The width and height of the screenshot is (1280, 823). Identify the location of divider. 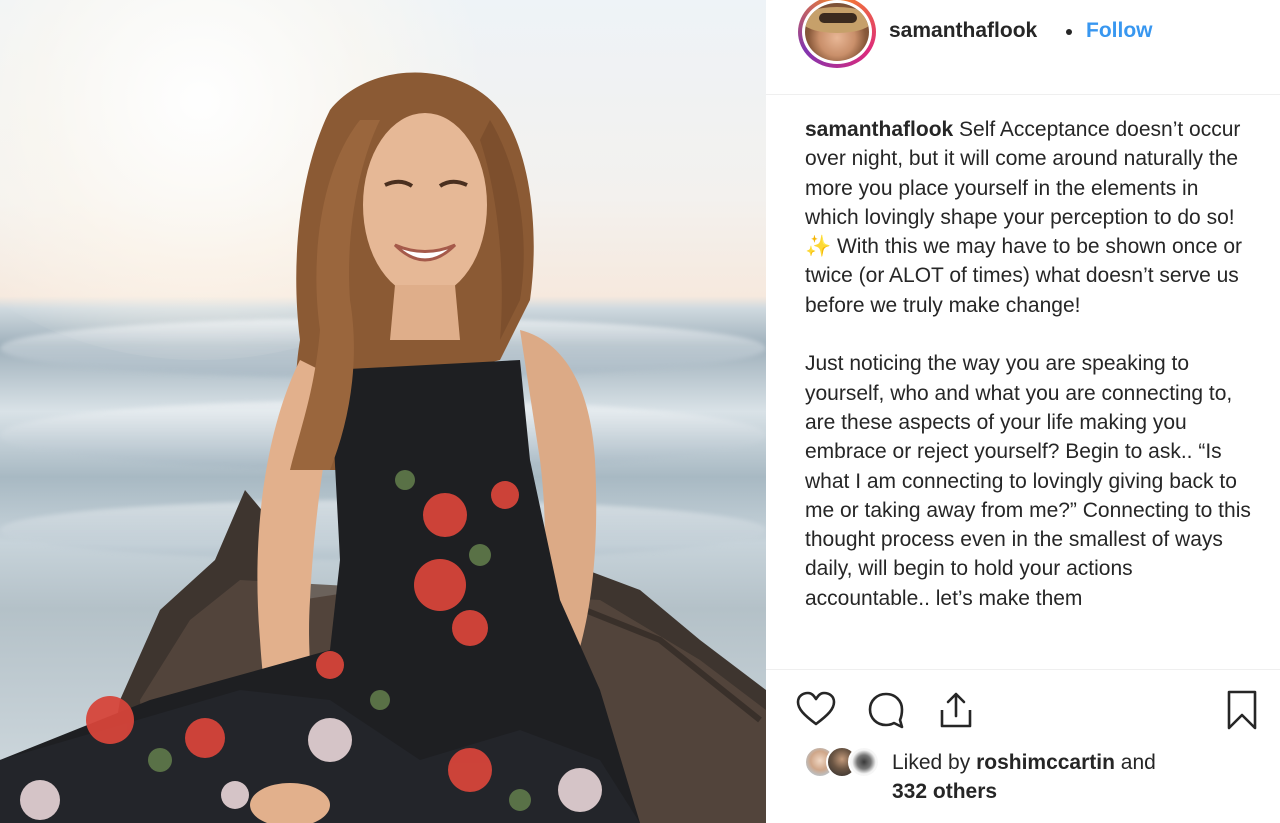
(1023, 669).